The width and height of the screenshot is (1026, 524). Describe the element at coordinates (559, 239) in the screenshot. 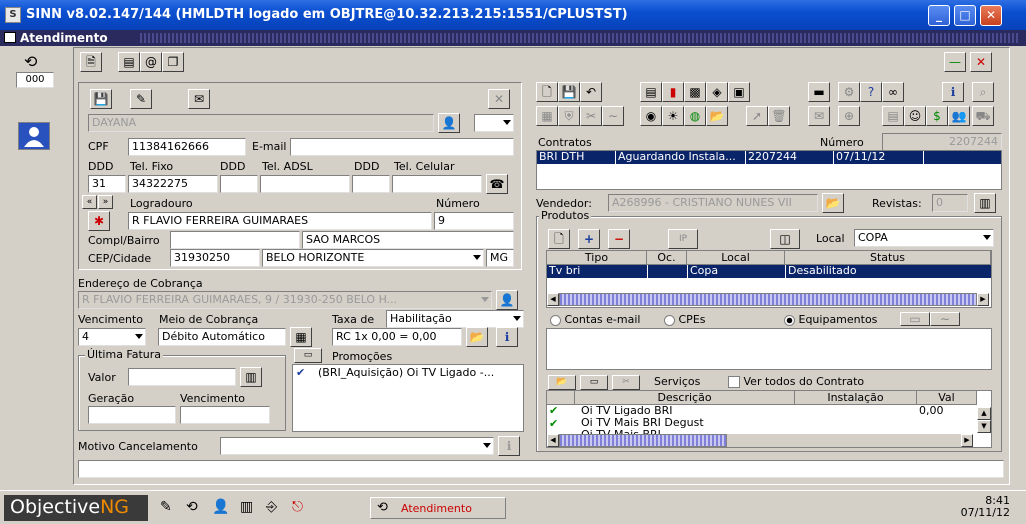

I see `new-product-icon: 🗋` at that location.